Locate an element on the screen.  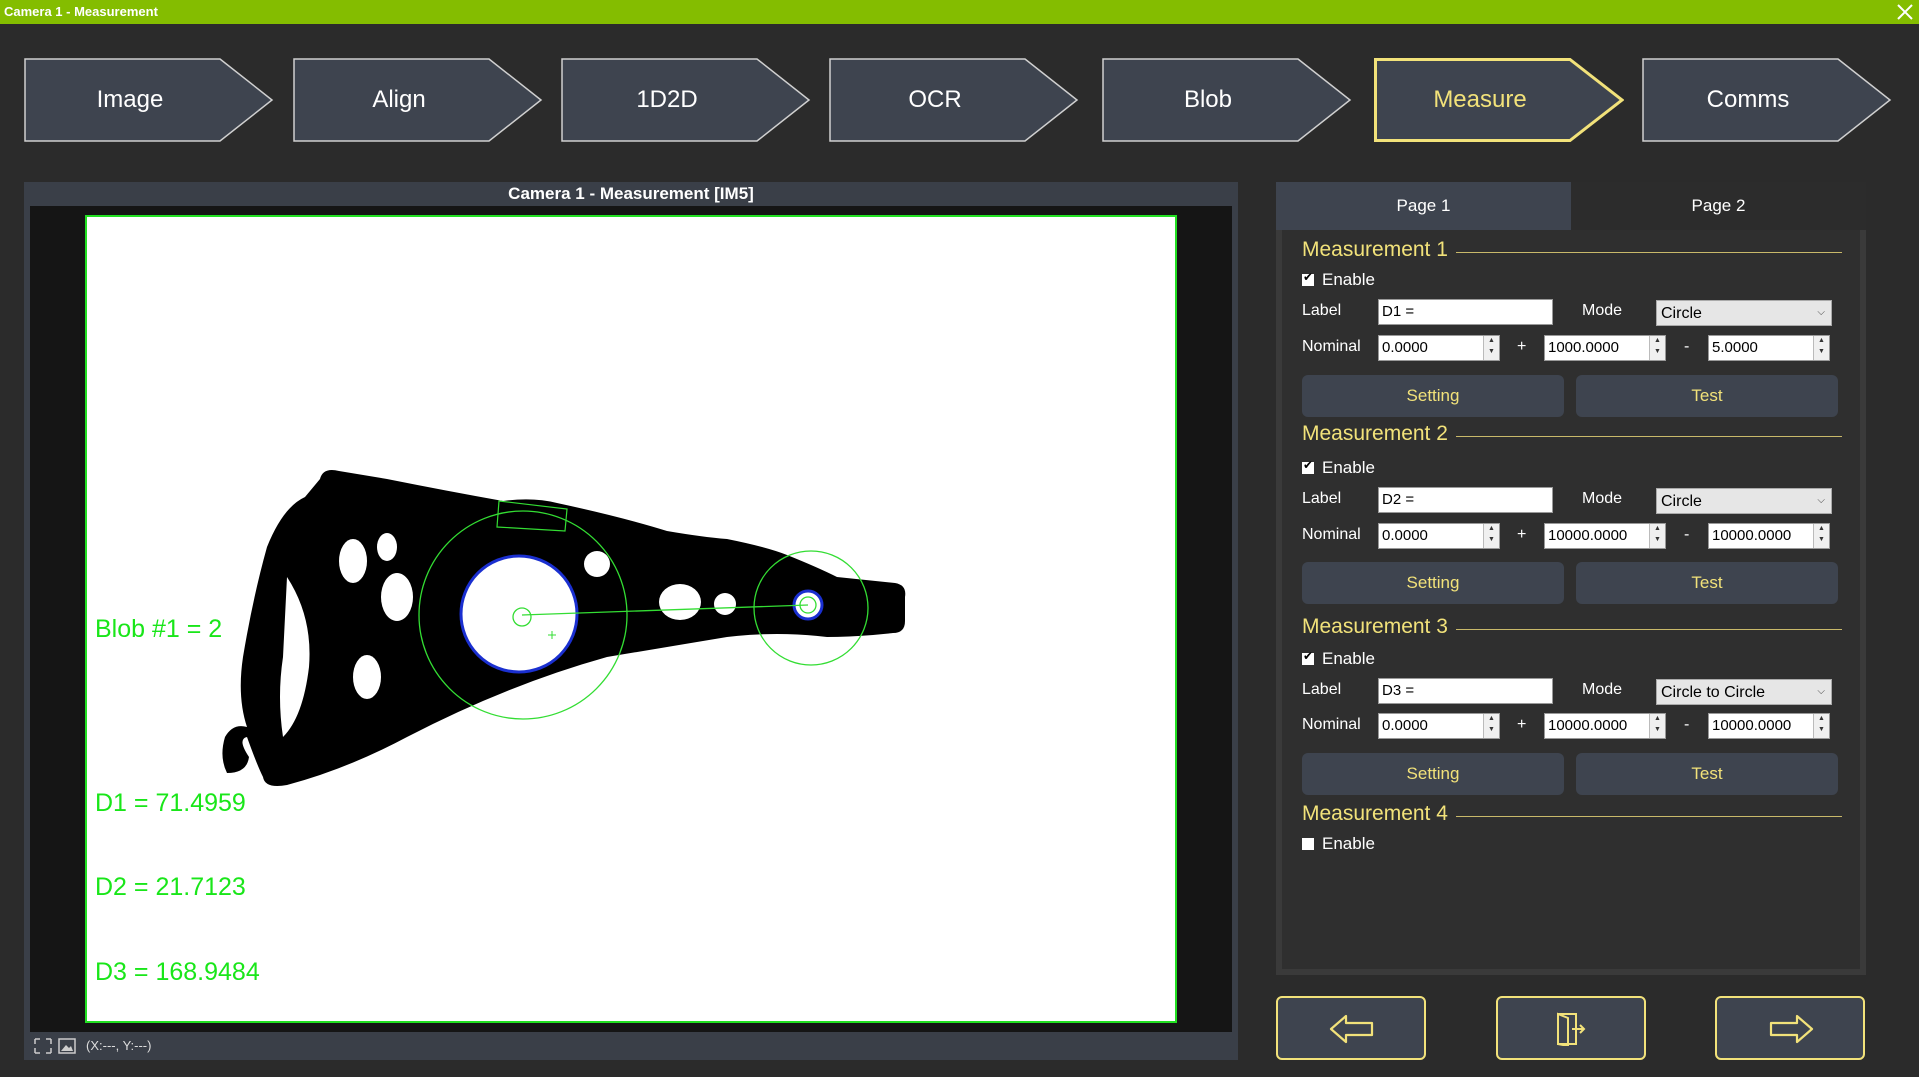
checkbox-box is located at coordinates (1308, 844).